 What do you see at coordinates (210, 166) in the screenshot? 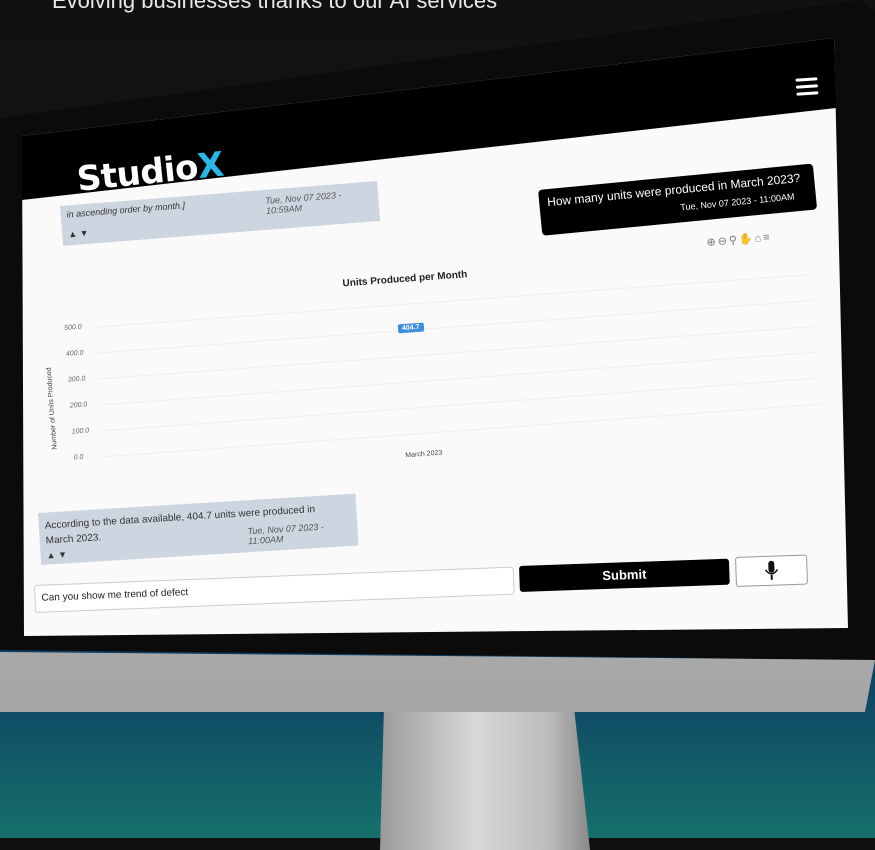
I see `logo-accent: X` at bounding box center [210, 166].